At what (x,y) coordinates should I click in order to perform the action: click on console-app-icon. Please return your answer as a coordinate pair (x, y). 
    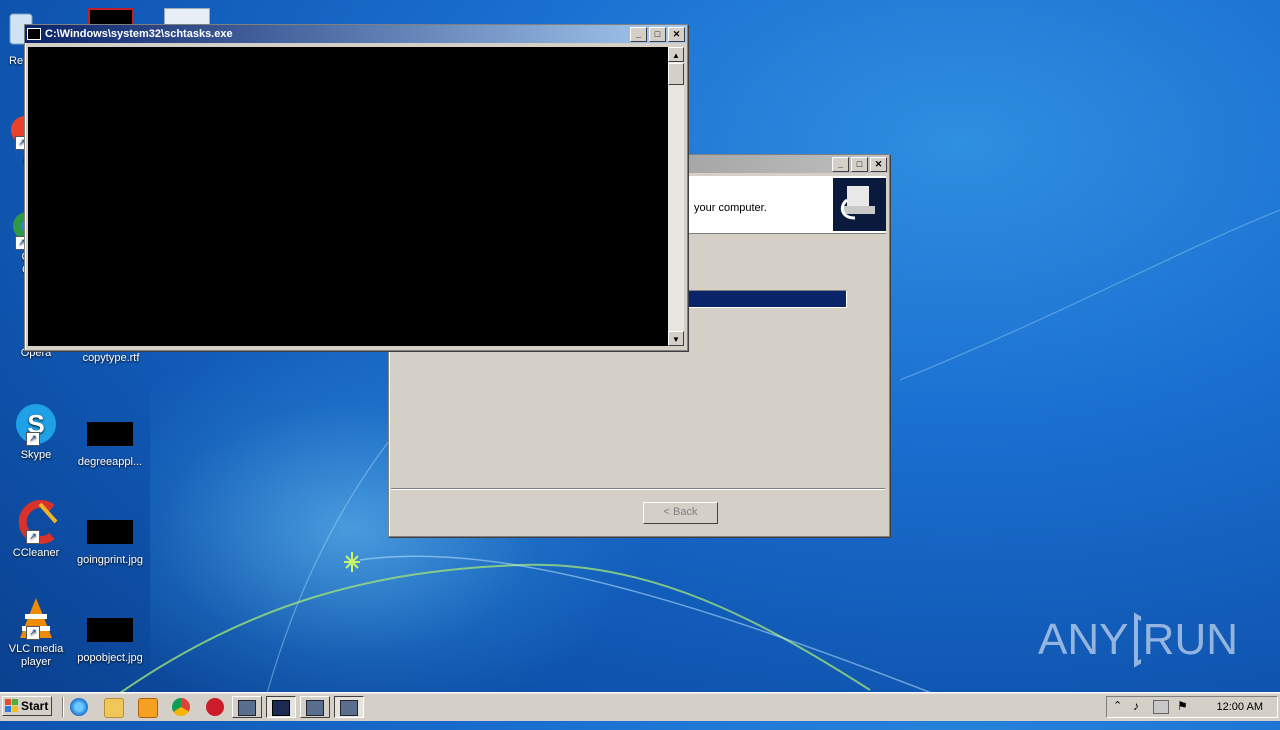
    Looking at the image, I should click on (34, 34).